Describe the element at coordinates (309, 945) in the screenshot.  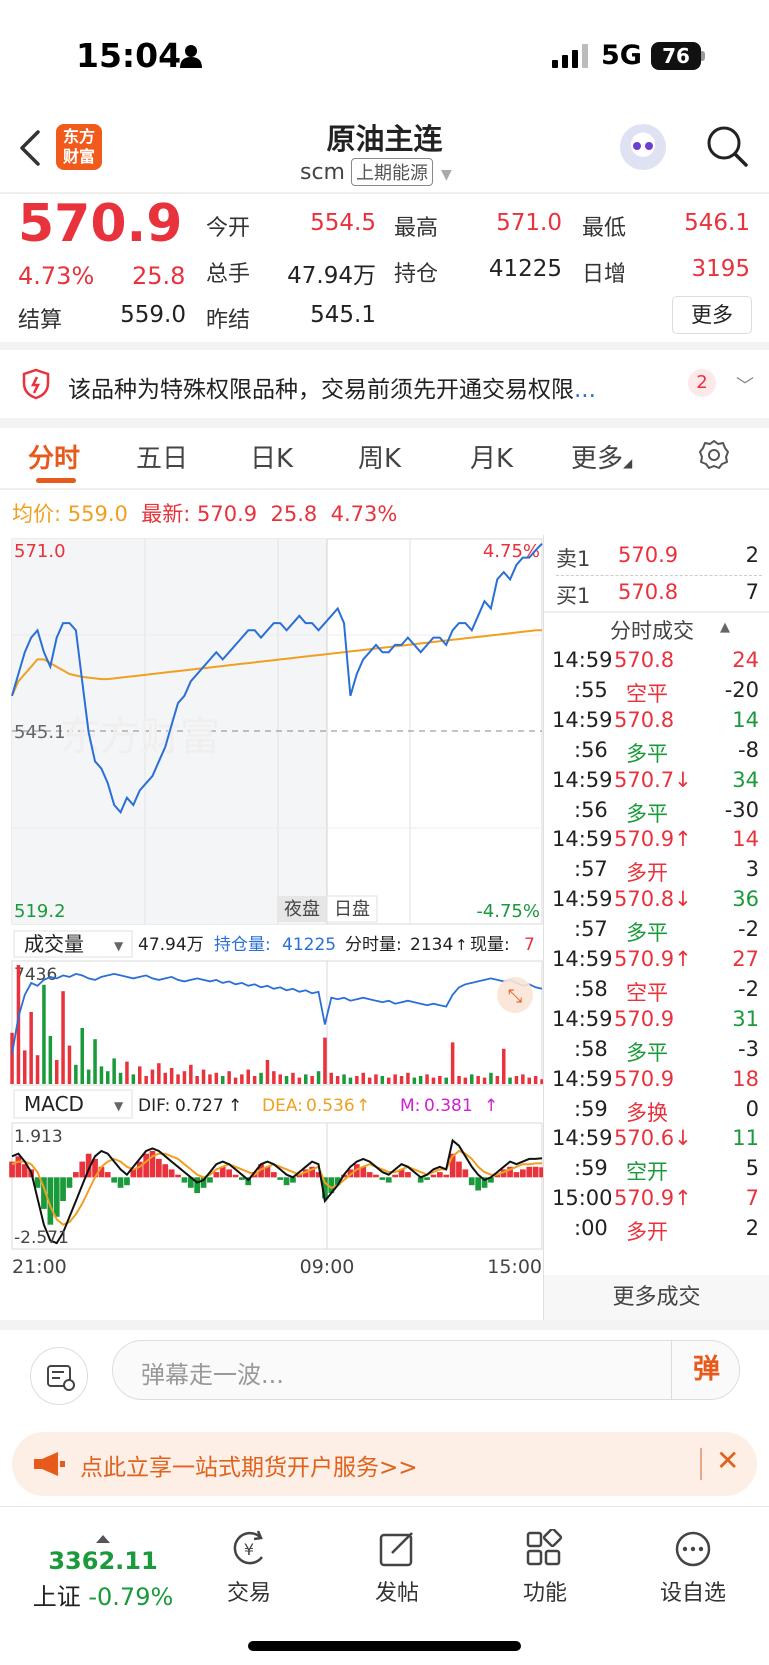
I see `oi-value: 41225` at that location.